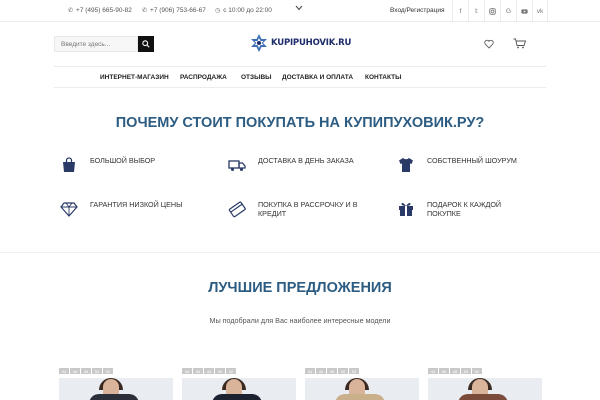 The width and height of the screenshot is (600, 400). I want to click on search-button, so click(146, 44).